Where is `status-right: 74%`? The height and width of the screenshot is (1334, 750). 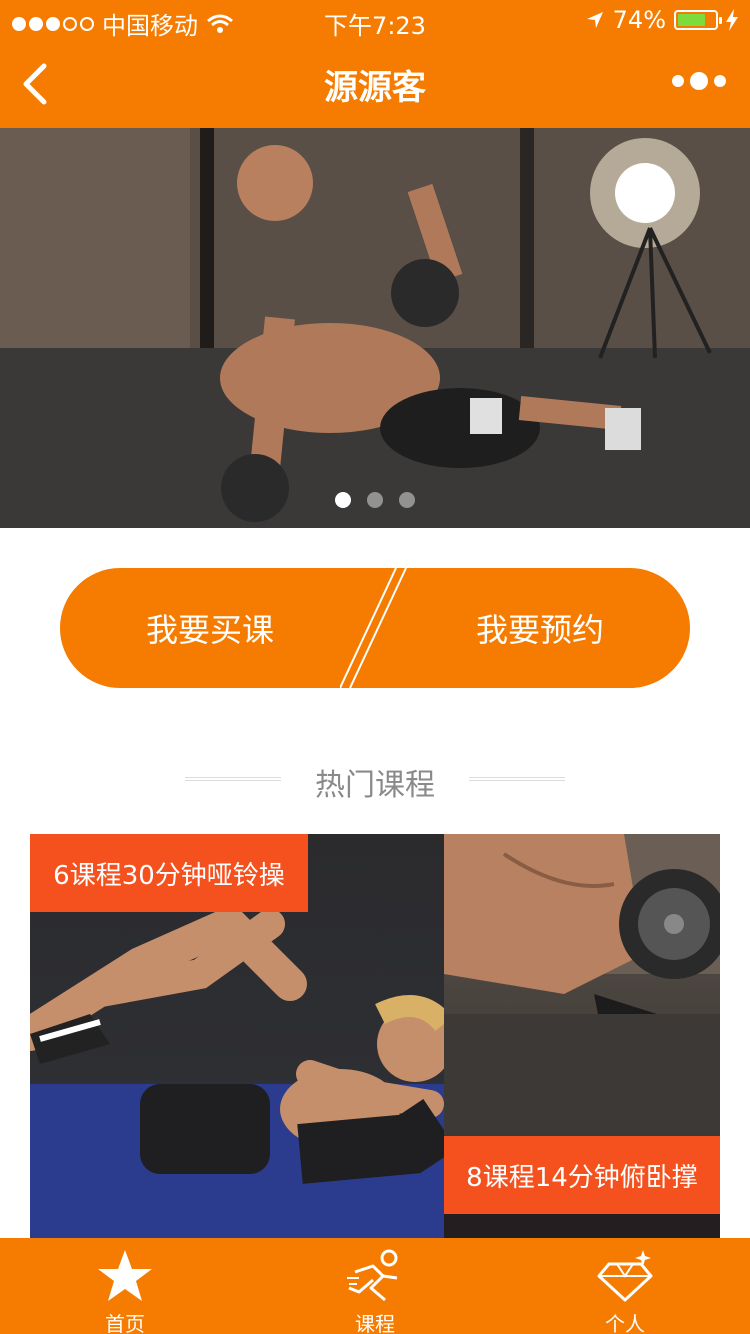 status-right: 74% is located at coordinates (661, 20).